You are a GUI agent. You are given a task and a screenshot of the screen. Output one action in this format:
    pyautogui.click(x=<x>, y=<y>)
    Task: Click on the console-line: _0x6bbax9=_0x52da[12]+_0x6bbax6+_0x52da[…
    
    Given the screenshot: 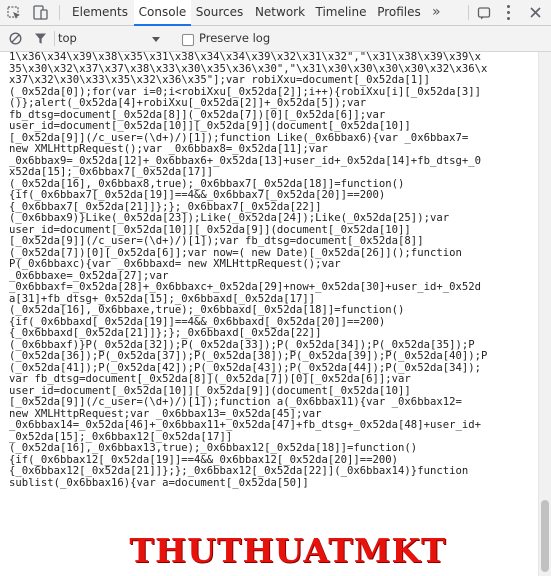 What is the action you would take?
    pyautogui.click(x=245, y=160)
    